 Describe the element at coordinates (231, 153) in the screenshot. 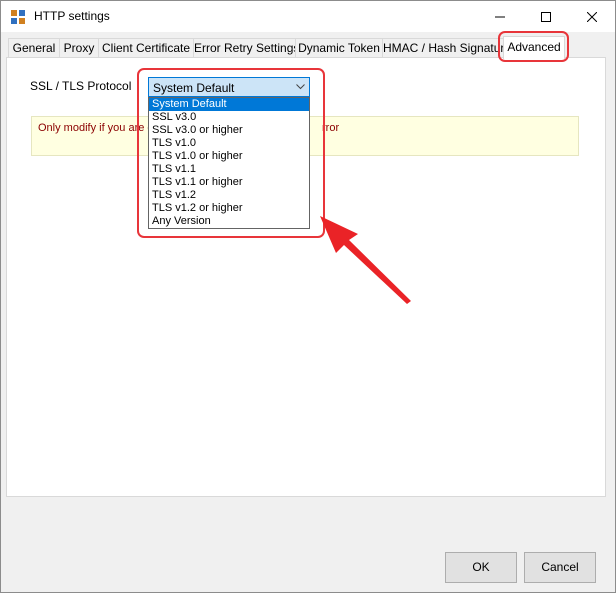

I see `dropdown-highlight-box` at that location.